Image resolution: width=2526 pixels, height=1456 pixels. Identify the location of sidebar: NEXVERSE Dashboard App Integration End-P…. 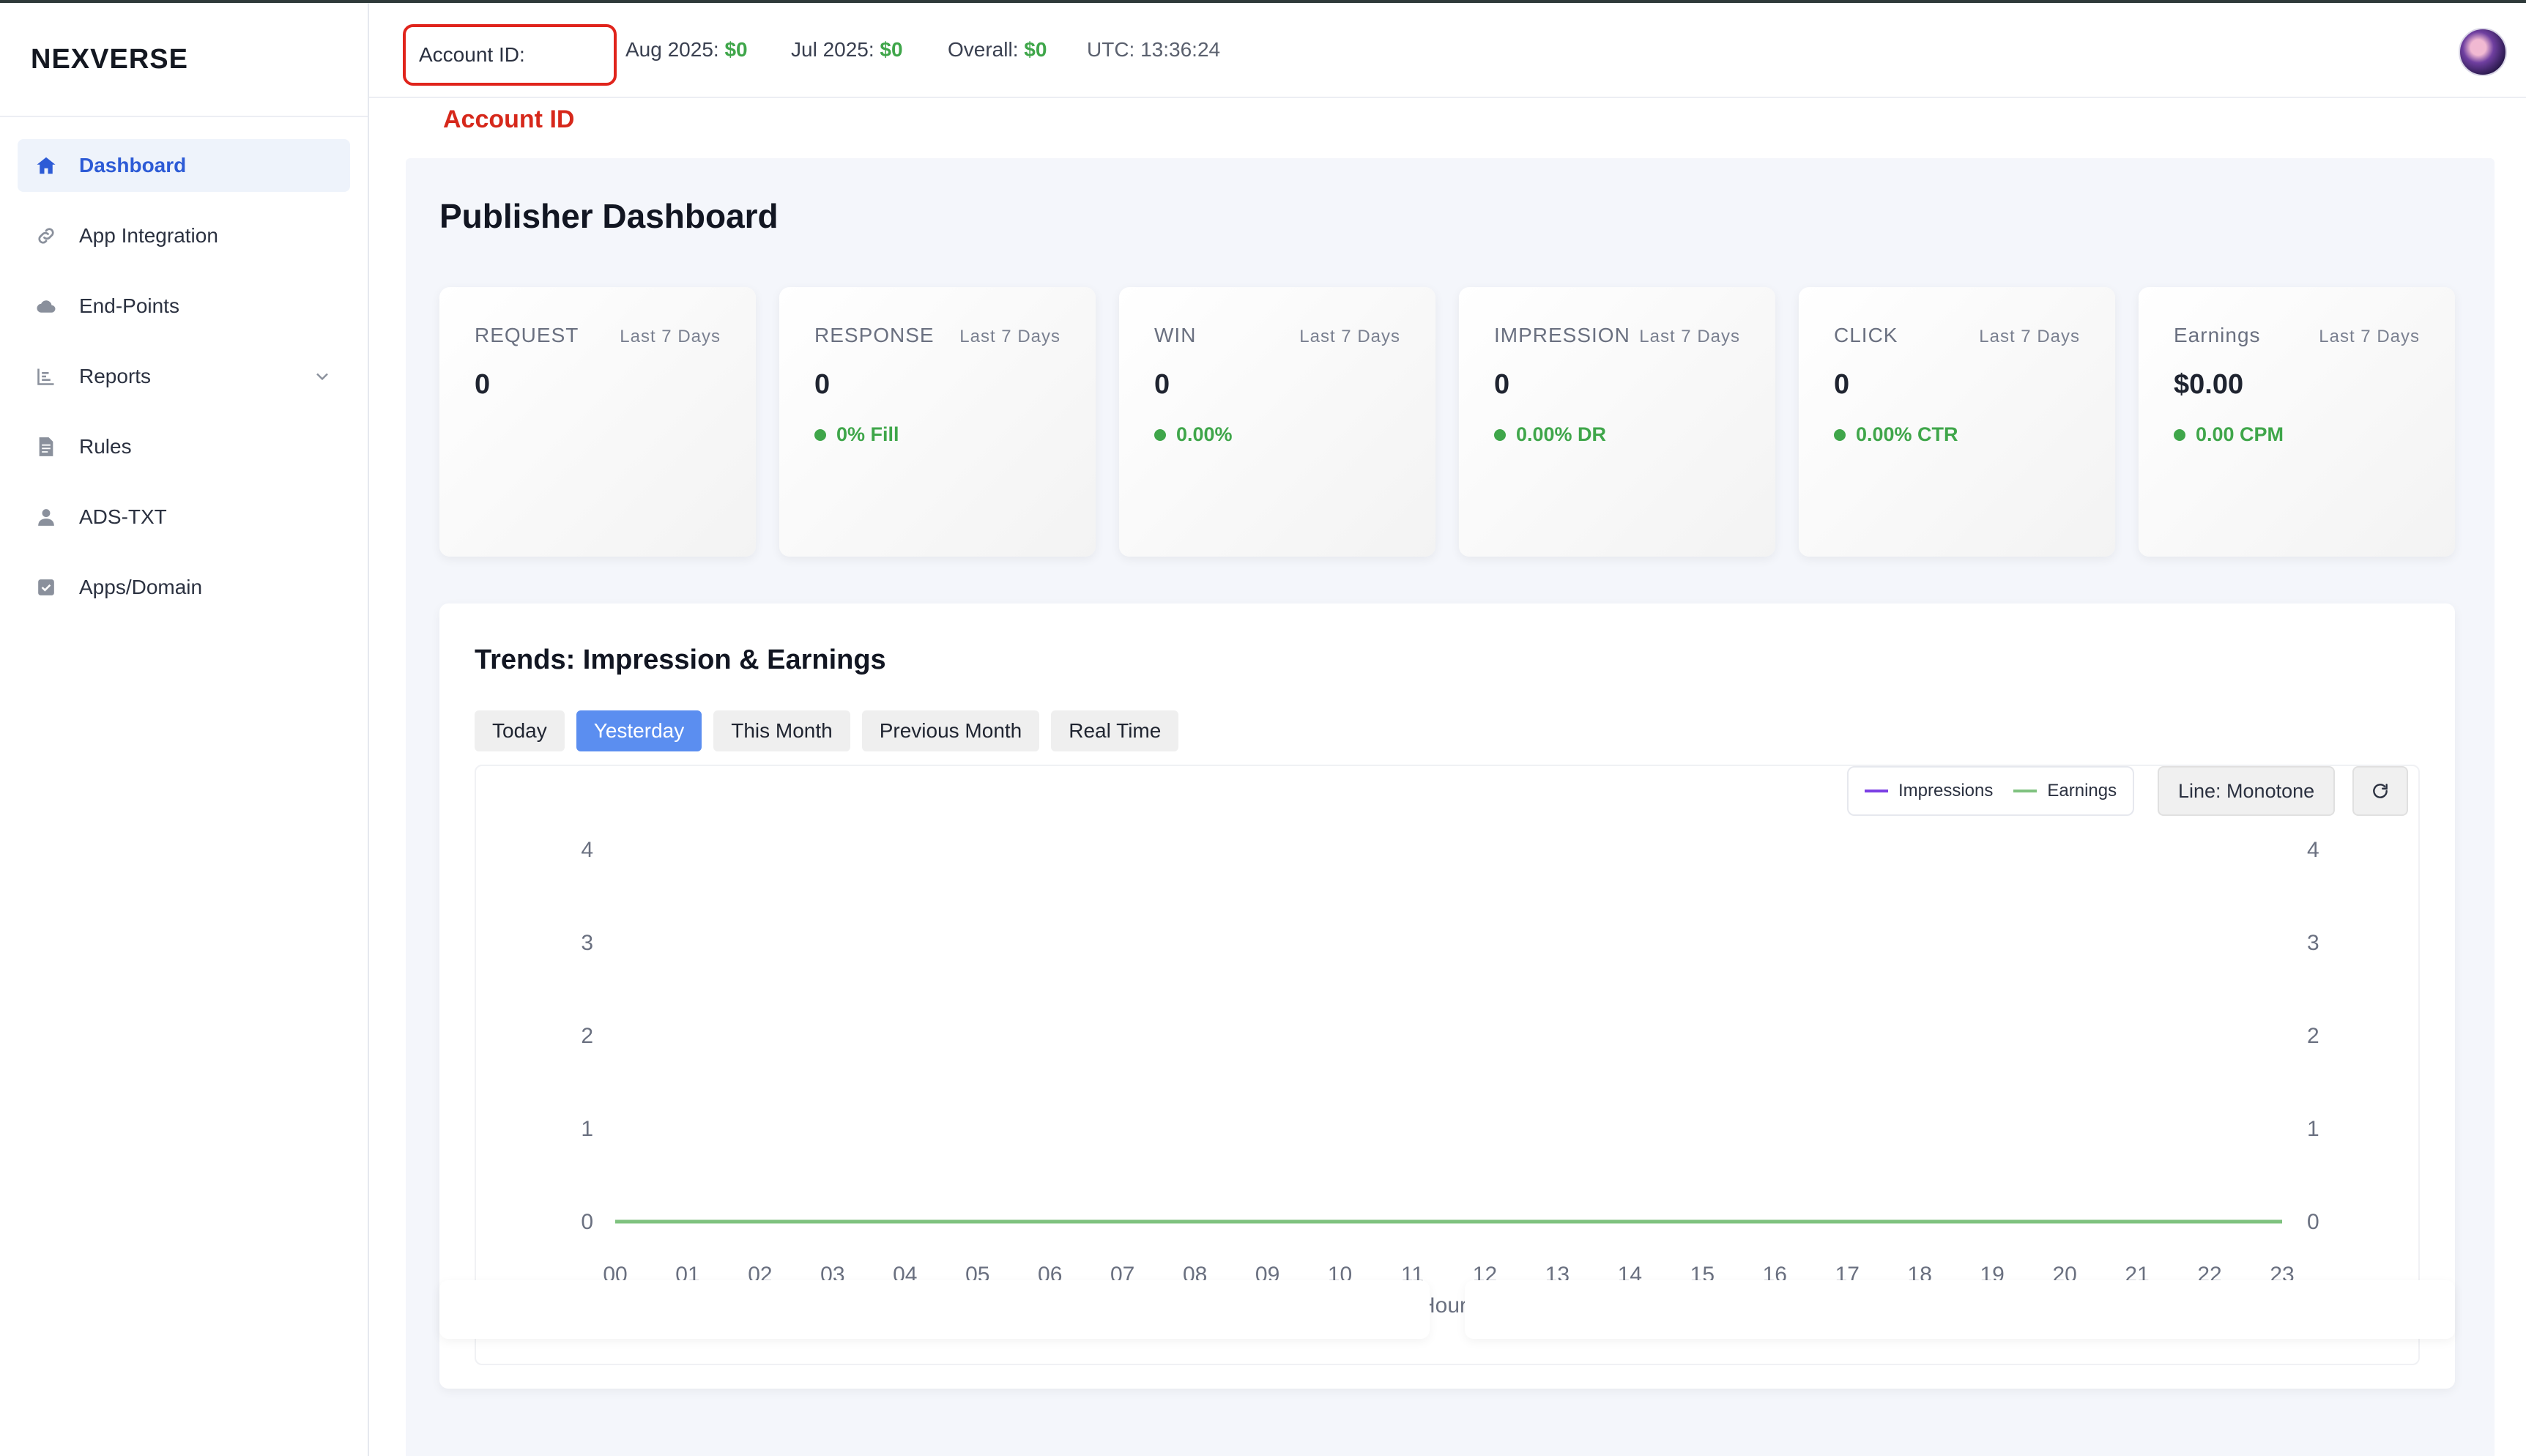
(184, 729).